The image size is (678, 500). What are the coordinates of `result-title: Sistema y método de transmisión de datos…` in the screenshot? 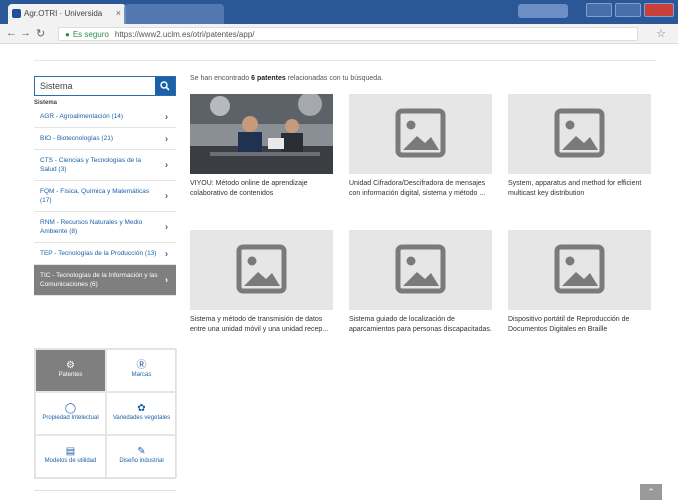 It's located at (261, 325).